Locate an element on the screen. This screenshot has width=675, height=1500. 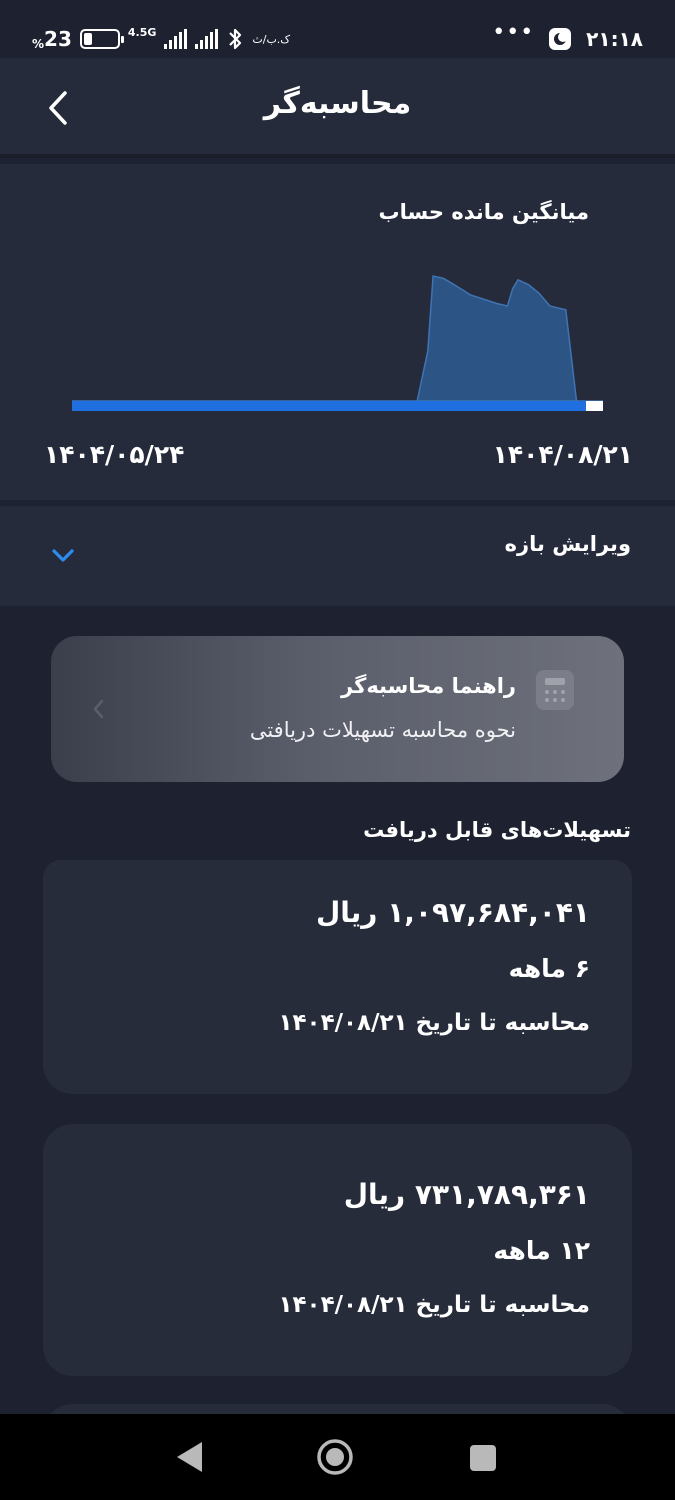
app-header: محاسبه‌گر is located at coordinates (337, 108).